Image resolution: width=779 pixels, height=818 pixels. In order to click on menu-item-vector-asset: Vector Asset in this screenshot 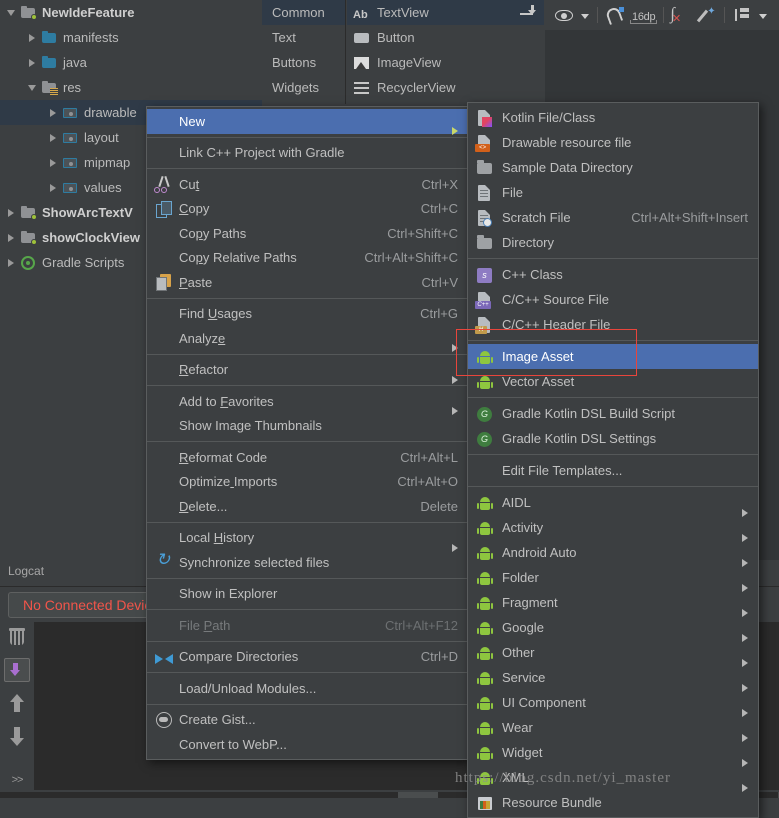, I will do `click(613, 381)`.